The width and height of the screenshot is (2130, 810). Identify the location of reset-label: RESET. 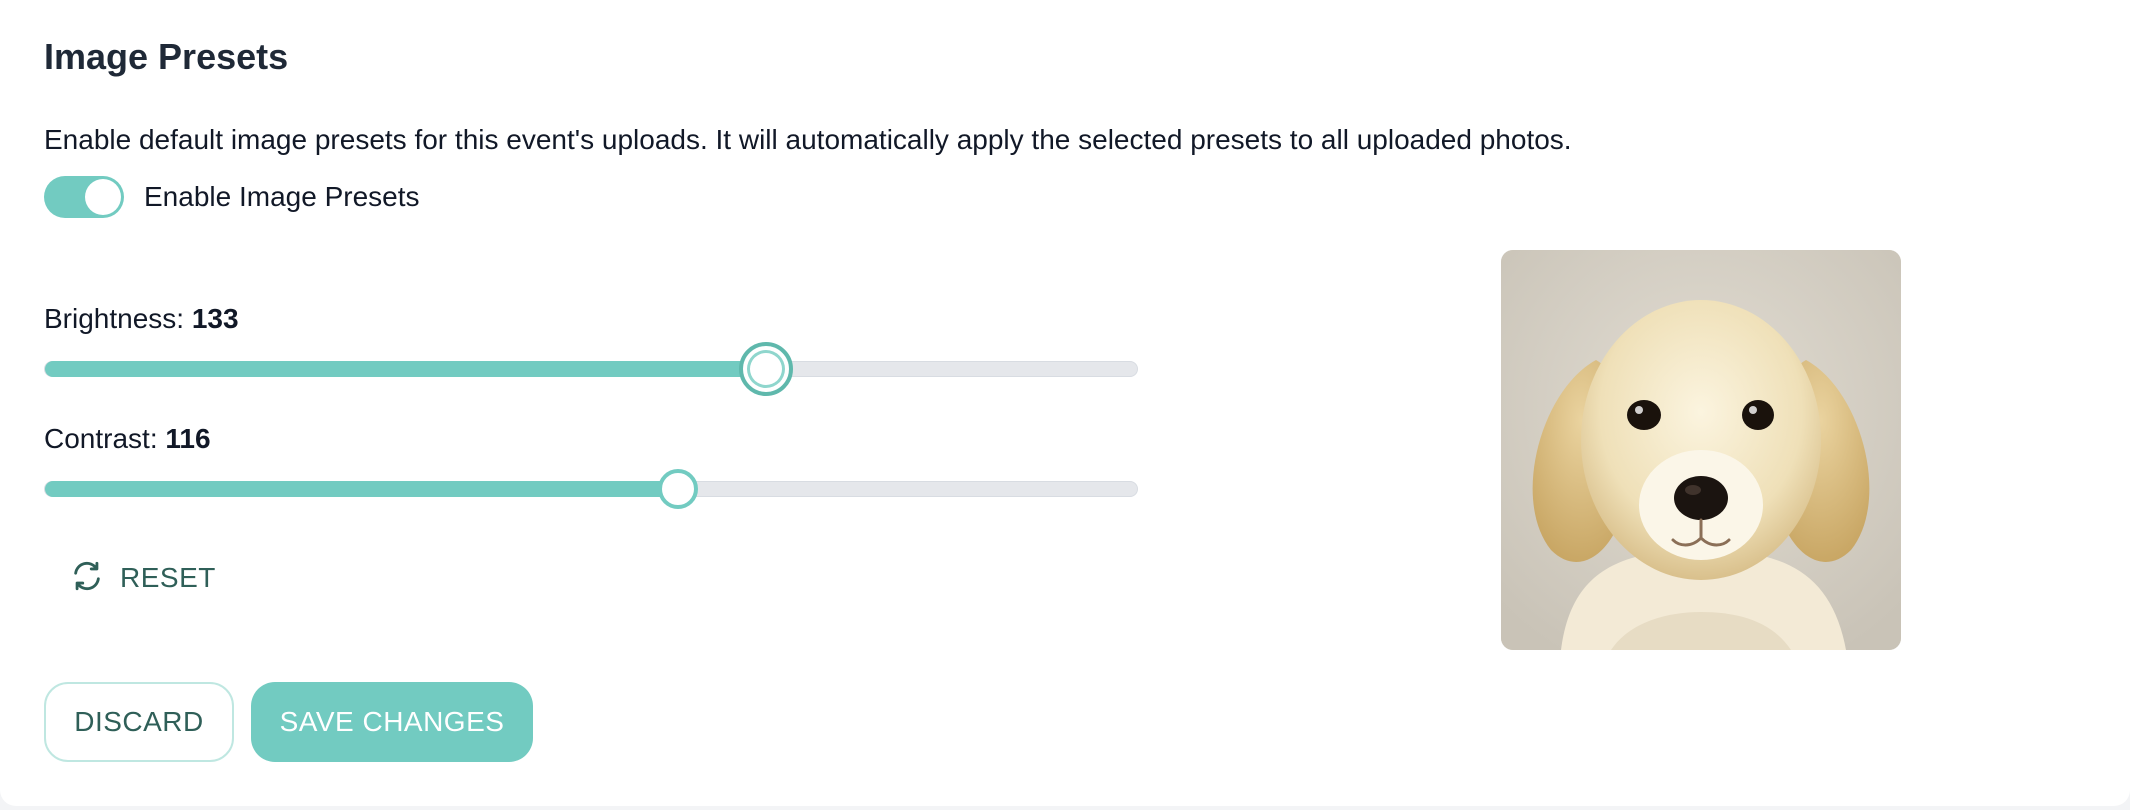
(168, 577).